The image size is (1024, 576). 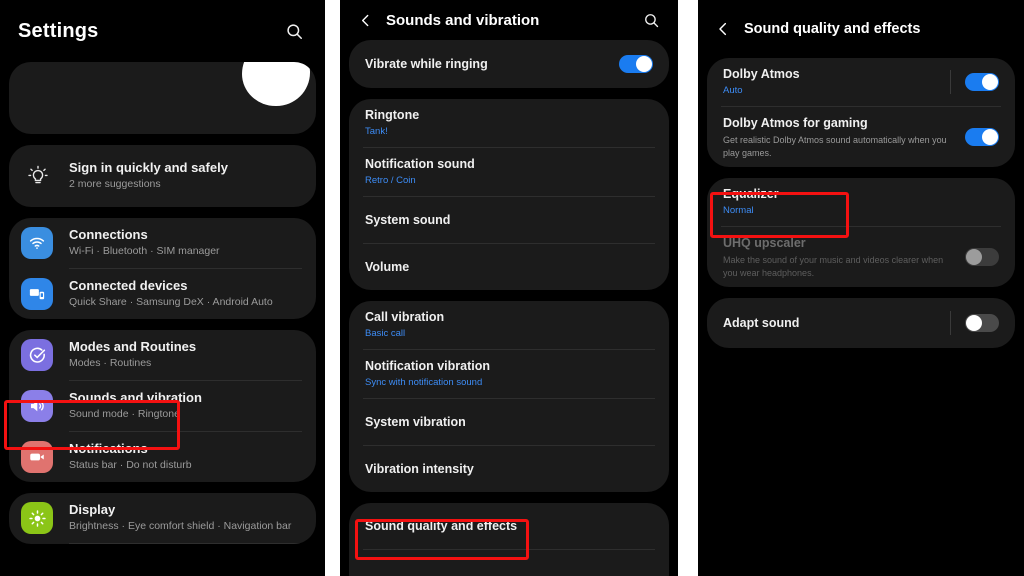 I want to click on setting-row-system-vibration: System vibration, so click(x=509, y=422).